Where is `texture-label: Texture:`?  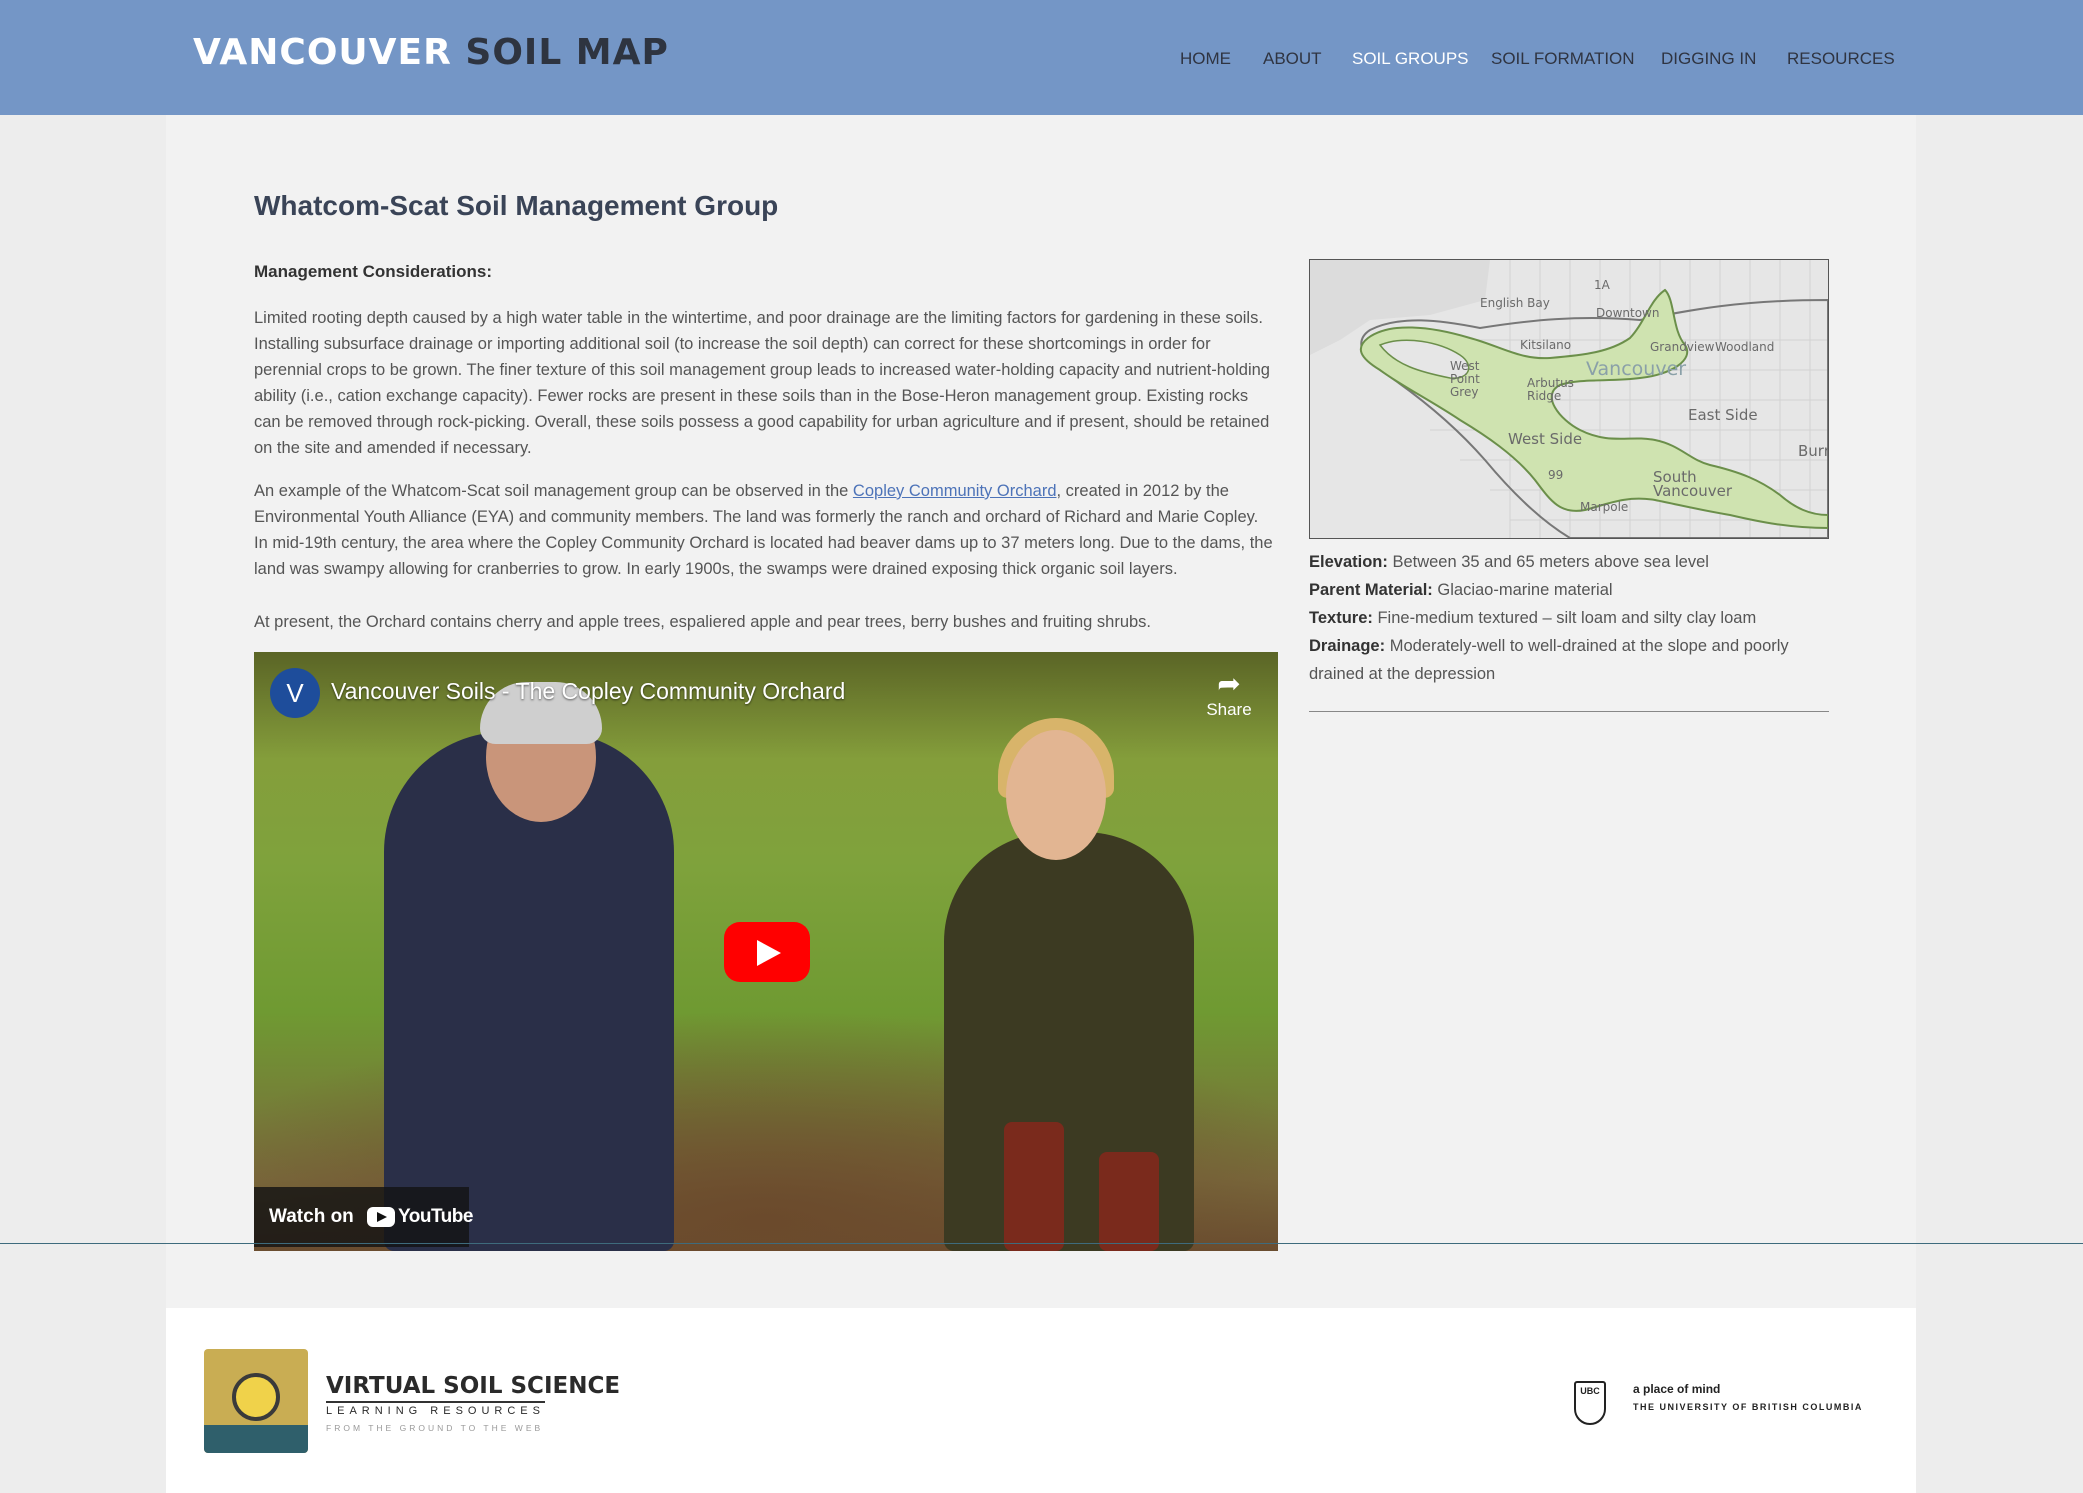 texture-label: Texture: is located at coordinates (1341, 618).